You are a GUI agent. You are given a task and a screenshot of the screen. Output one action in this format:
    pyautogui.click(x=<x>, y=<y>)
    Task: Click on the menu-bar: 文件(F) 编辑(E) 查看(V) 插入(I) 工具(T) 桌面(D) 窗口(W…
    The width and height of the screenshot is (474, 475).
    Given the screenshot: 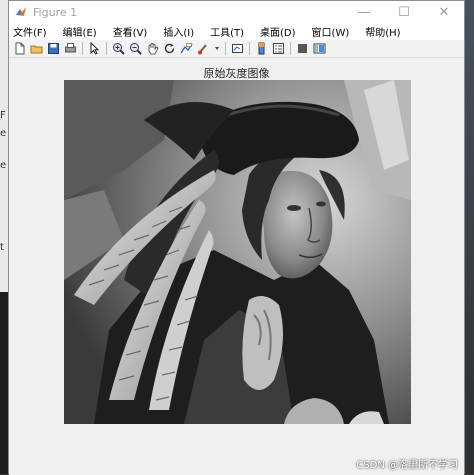 What is the action you would take?
    pyautogui.click(x=236, y=31)
    